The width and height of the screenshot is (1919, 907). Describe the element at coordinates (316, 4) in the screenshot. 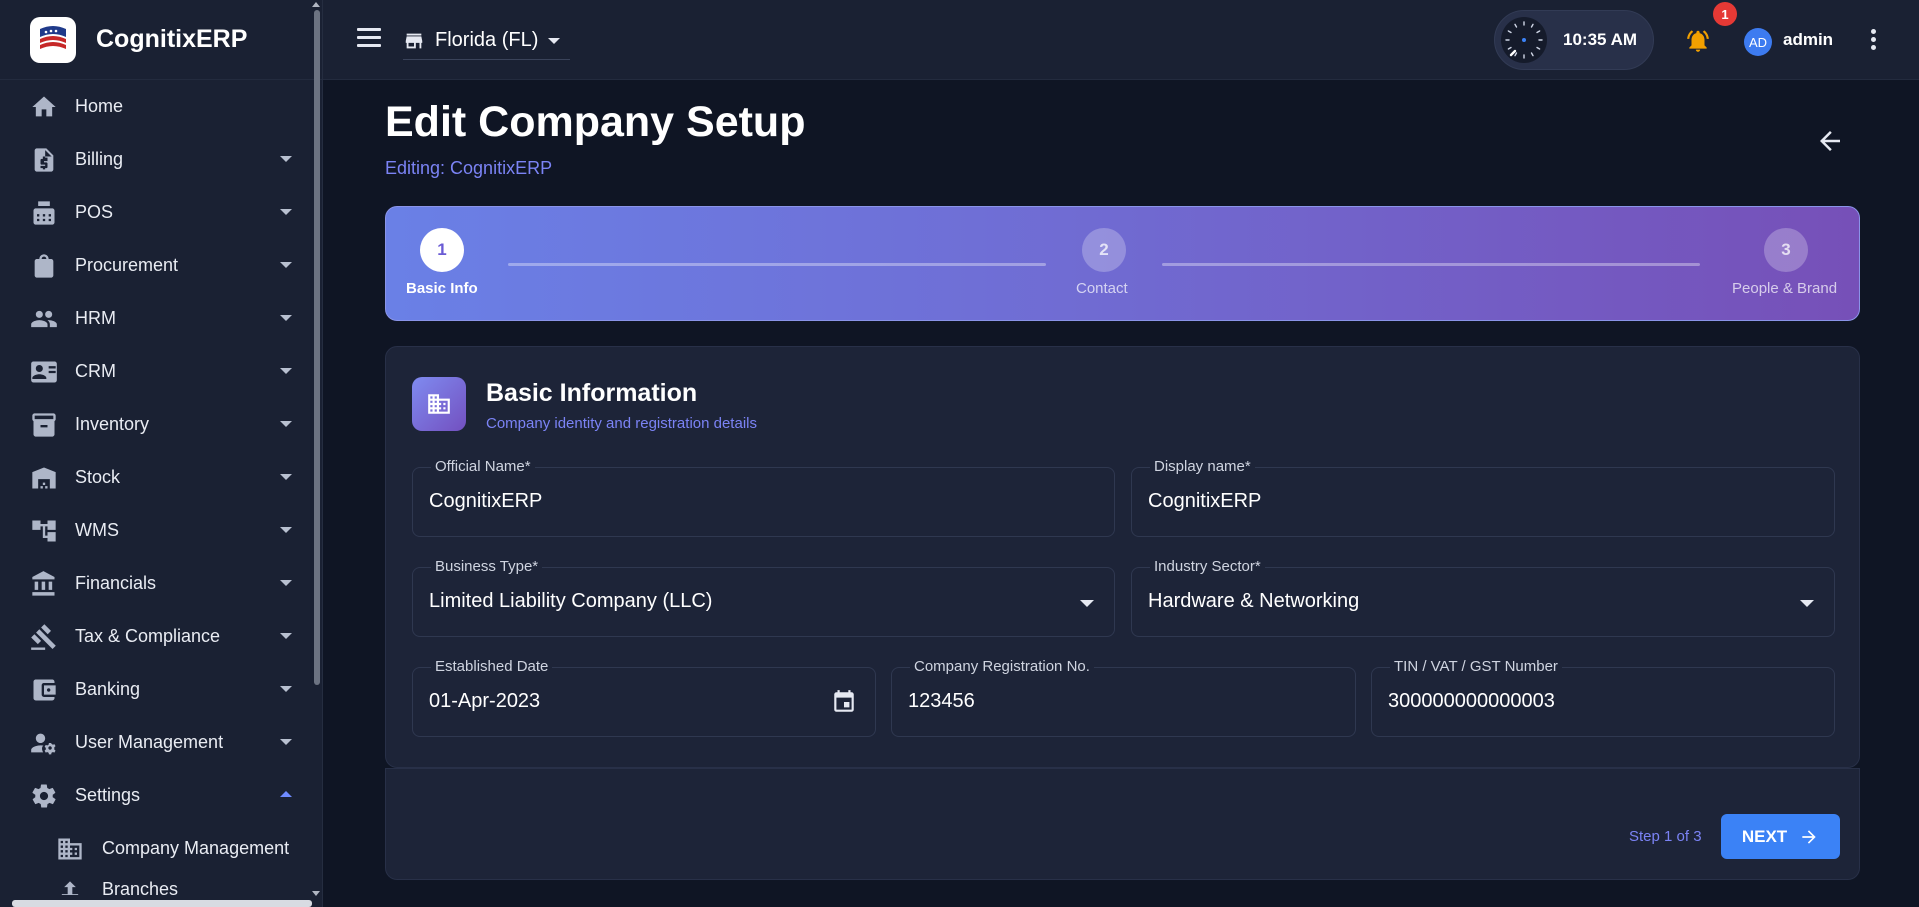

I see `scroll-up-arrow-icon` at that location.